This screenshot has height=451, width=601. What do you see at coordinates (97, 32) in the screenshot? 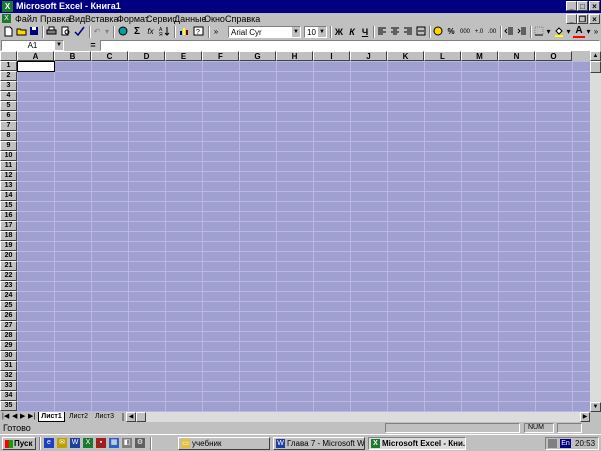
I see `undo-icon: ↶` at bounding box center [97, 32].